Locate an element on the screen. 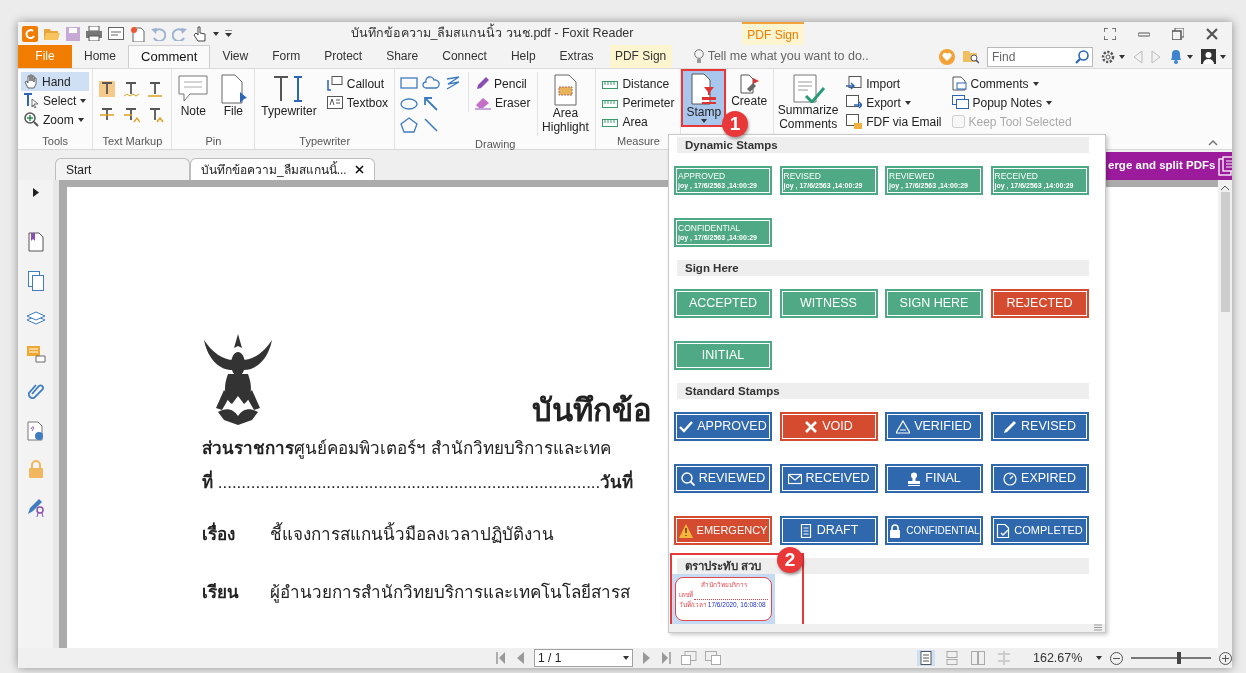  popup-notes-button: Popup Notes is located at coordinates (1011, 102).